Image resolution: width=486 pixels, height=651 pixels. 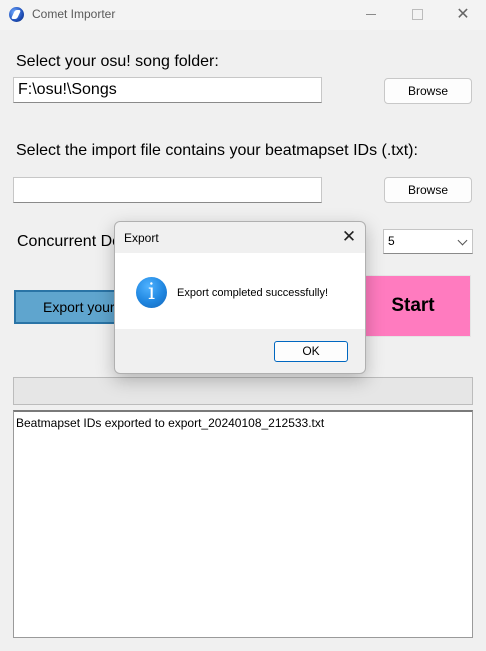 I want to click on start-button: Start, so click(x=413, y=306).